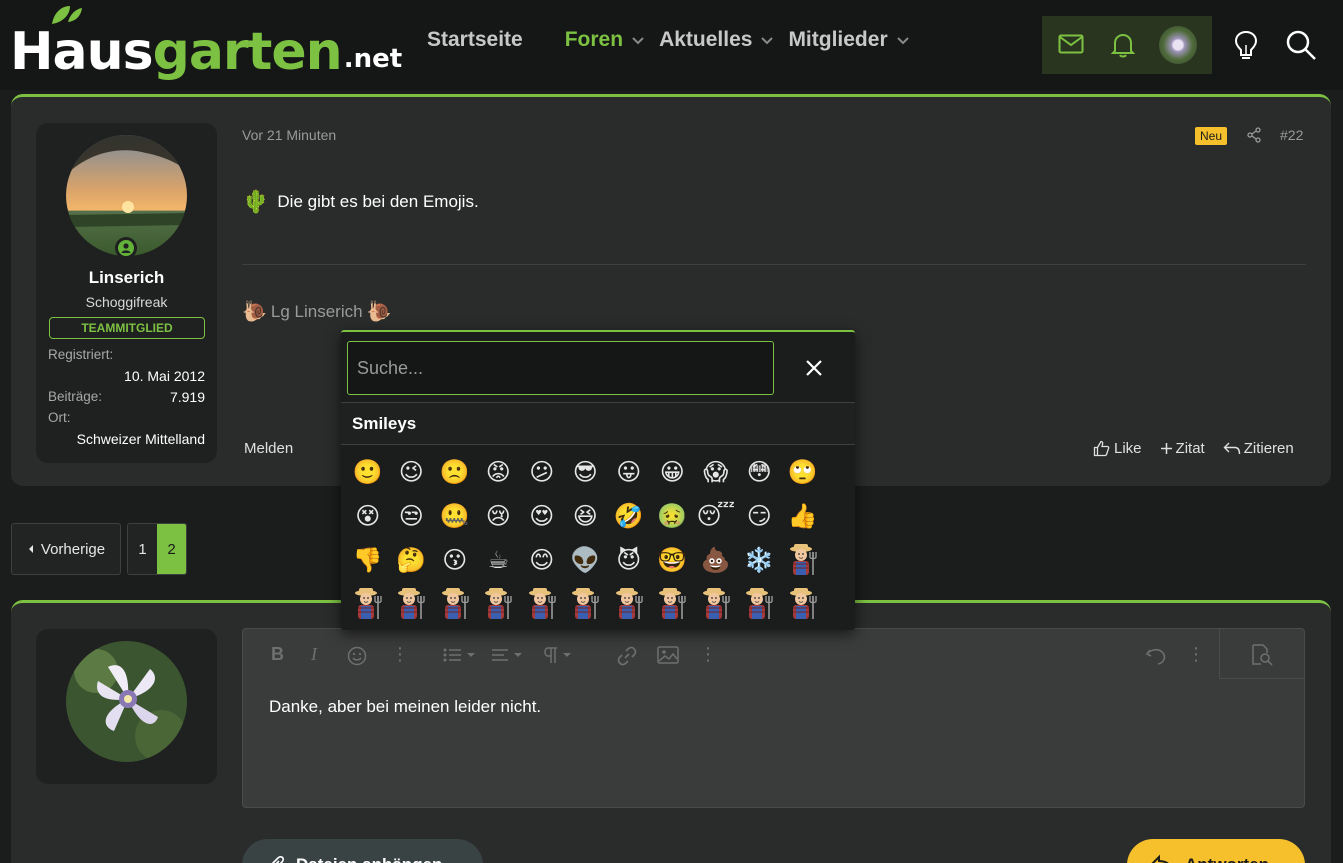 This screenshot has height=863, width=1343. Describe the element at coordinates (368, 472) in the screenshot. I see `emoji-item: 🙂` at that location.